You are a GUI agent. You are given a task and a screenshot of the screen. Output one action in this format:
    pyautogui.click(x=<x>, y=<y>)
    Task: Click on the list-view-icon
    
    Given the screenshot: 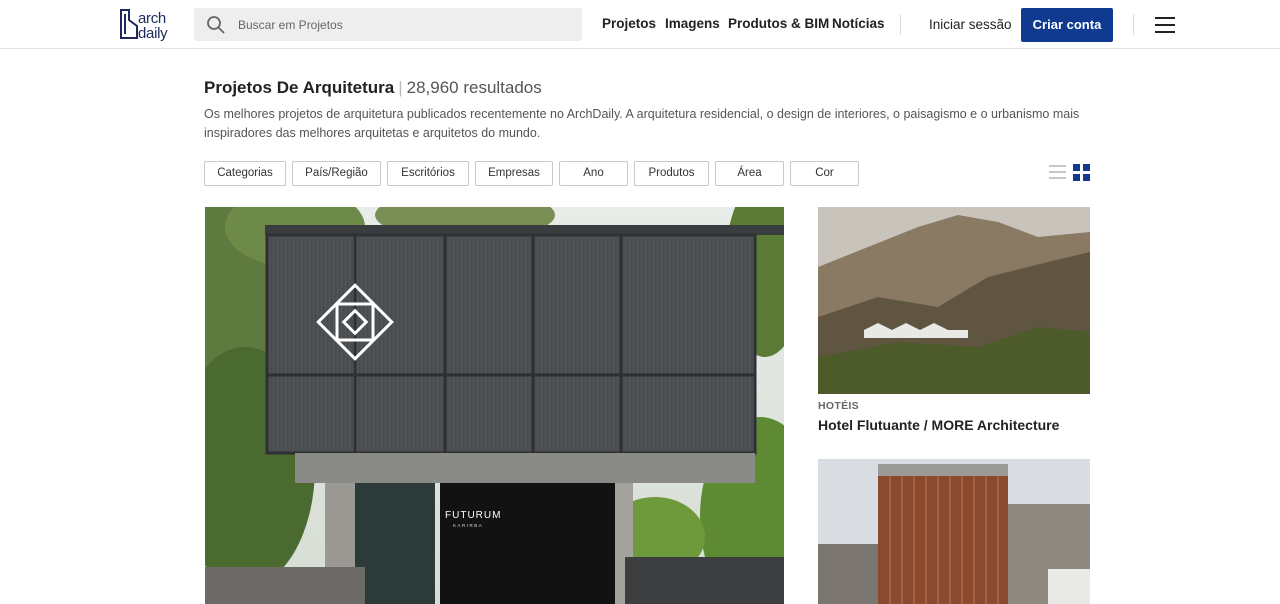 What is the action you would take?
    pyautogui.click(x=1057, y=172)
    